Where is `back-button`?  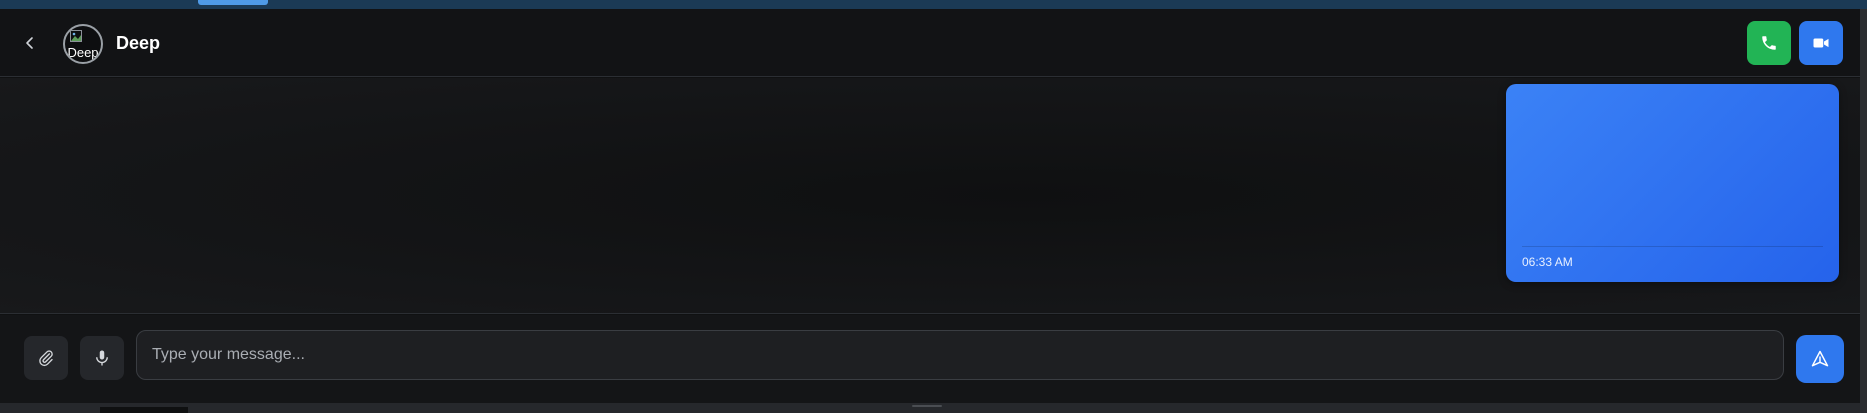
back-button is located at coordinates (30, 43).